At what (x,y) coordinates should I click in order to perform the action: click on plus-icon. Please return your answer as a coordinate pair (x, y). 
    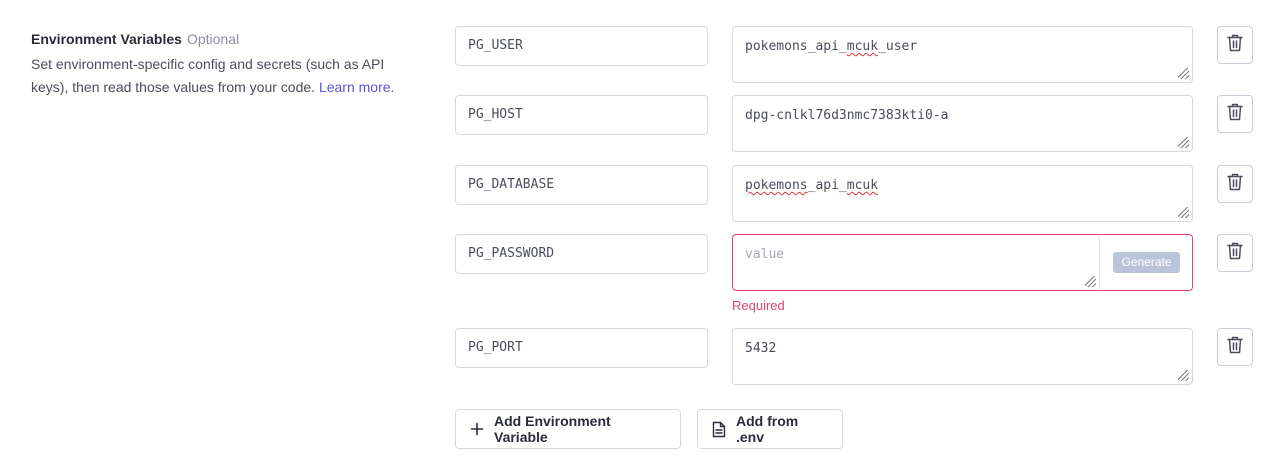
    Looking at the image, I should click on (477, 429).